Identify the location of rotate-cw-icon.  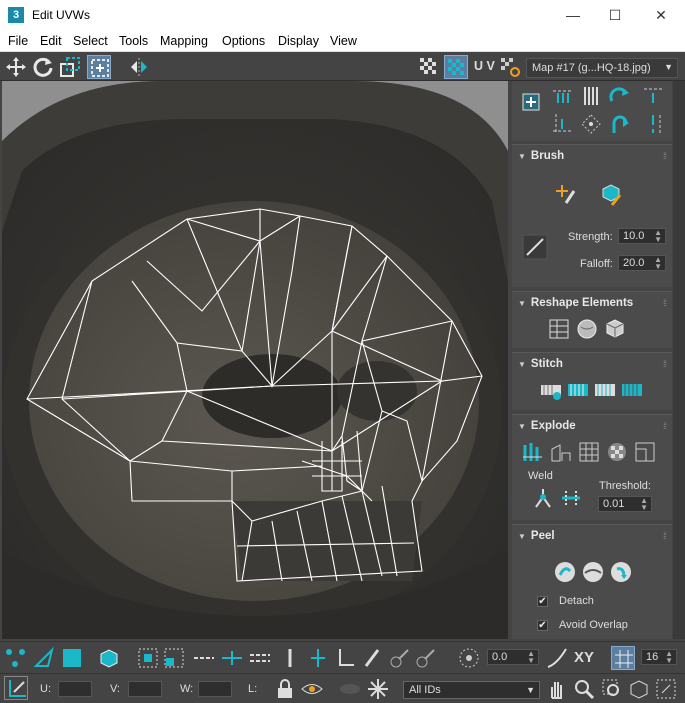
(619, 96).